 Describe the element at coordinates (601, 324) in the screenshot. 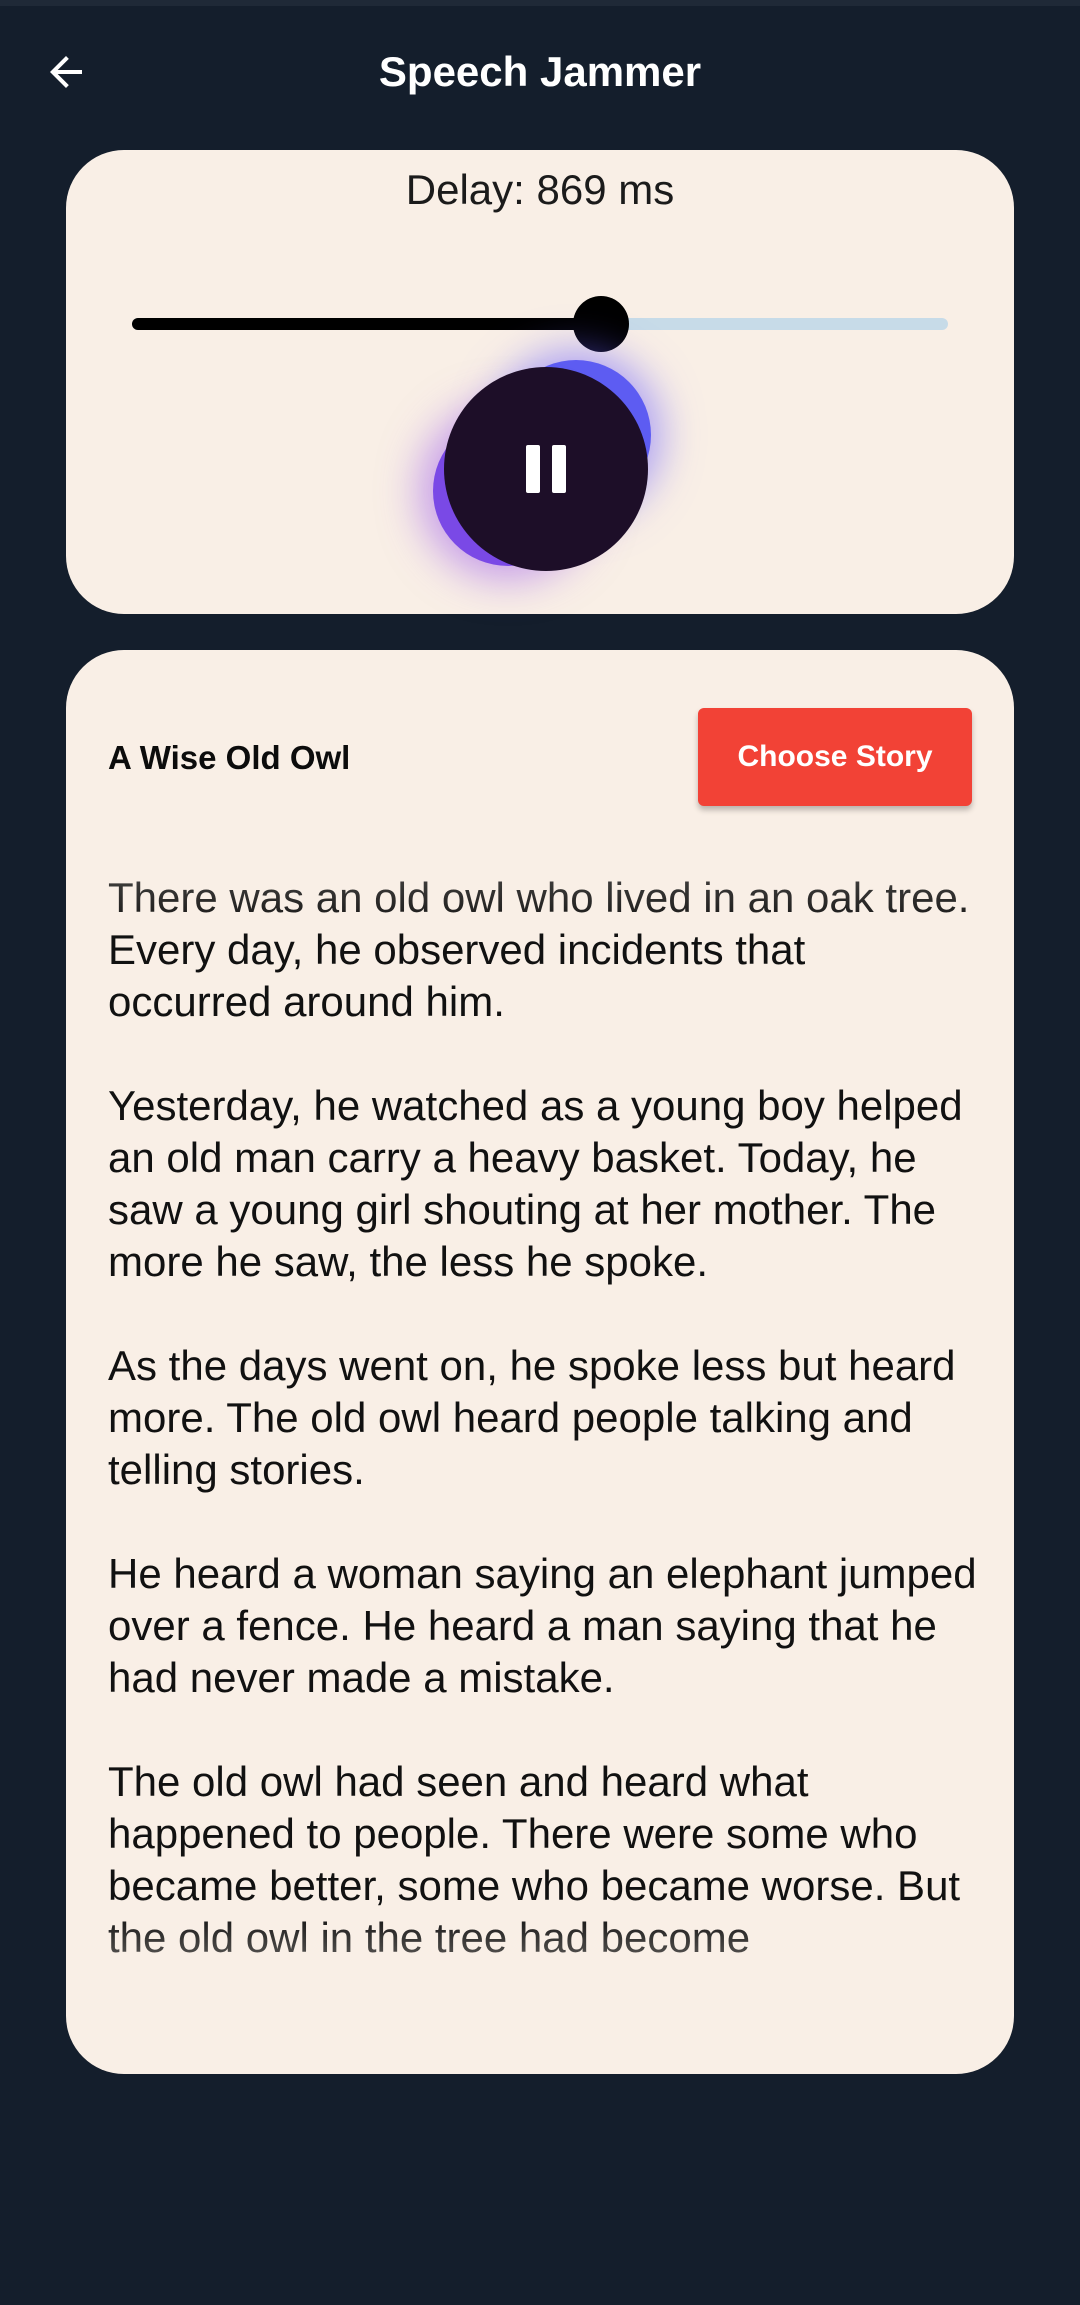

I see `delay-slider-thumb` at that location.